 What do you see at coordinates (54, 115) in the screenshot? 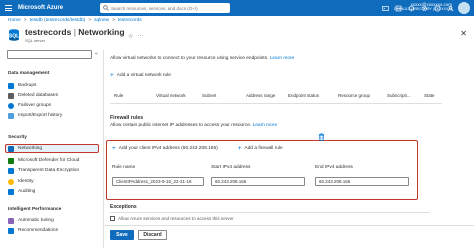
I see `sidebar-item-import-export-history: Import/Export history` at bounding box center [54, 115].